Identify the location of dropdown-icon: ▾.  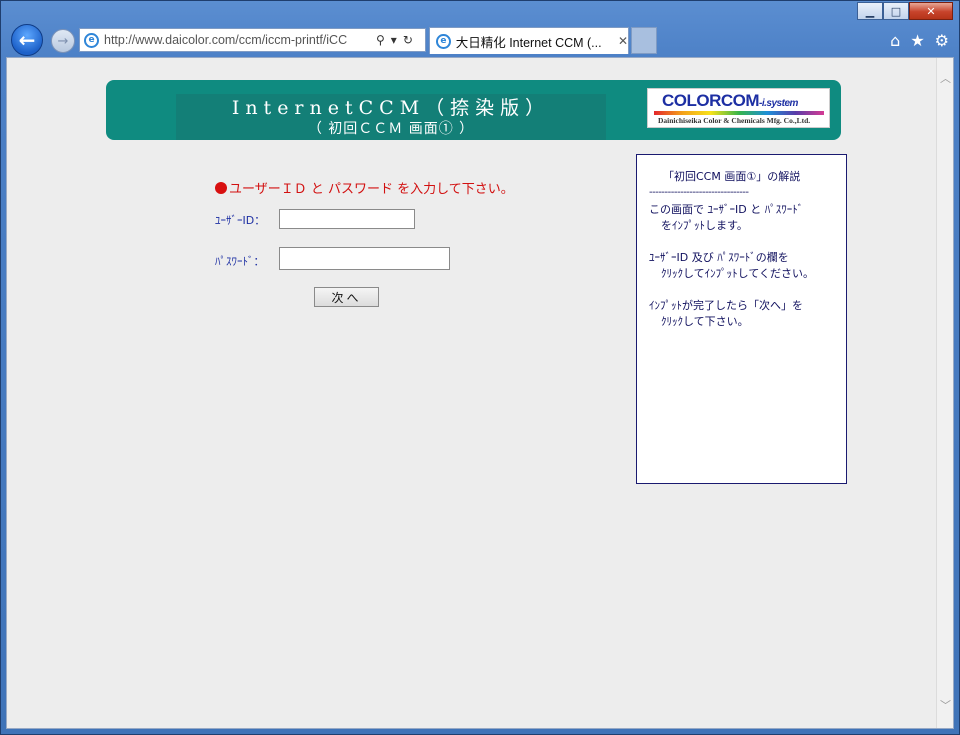
(394, 40).